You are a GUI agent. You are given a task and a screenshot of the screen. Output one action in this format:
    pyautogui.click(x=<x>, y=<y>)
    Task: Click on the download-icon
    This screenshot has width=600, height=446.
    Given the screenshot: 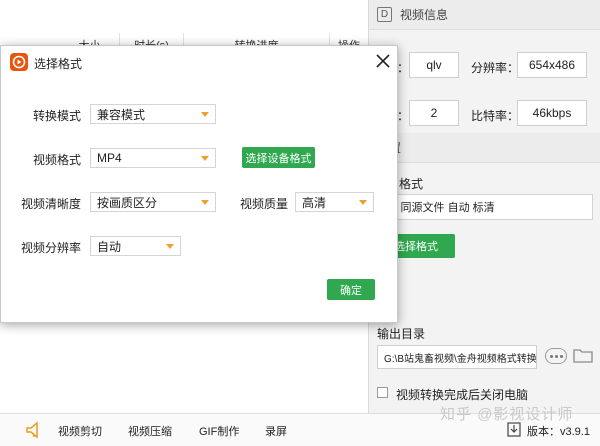 What is the action you would take?
    pyautogui.click(x=514, y=429)
    